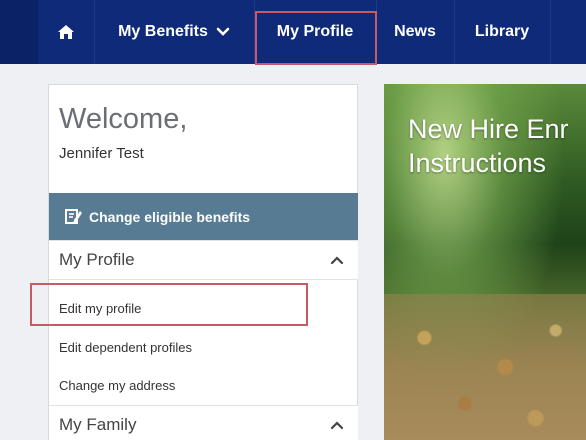 The image size is (586, 440). Describe the element at coordinates (123, 119) in the screenshot. I see `welcome-heading: Welcome,` at that location.